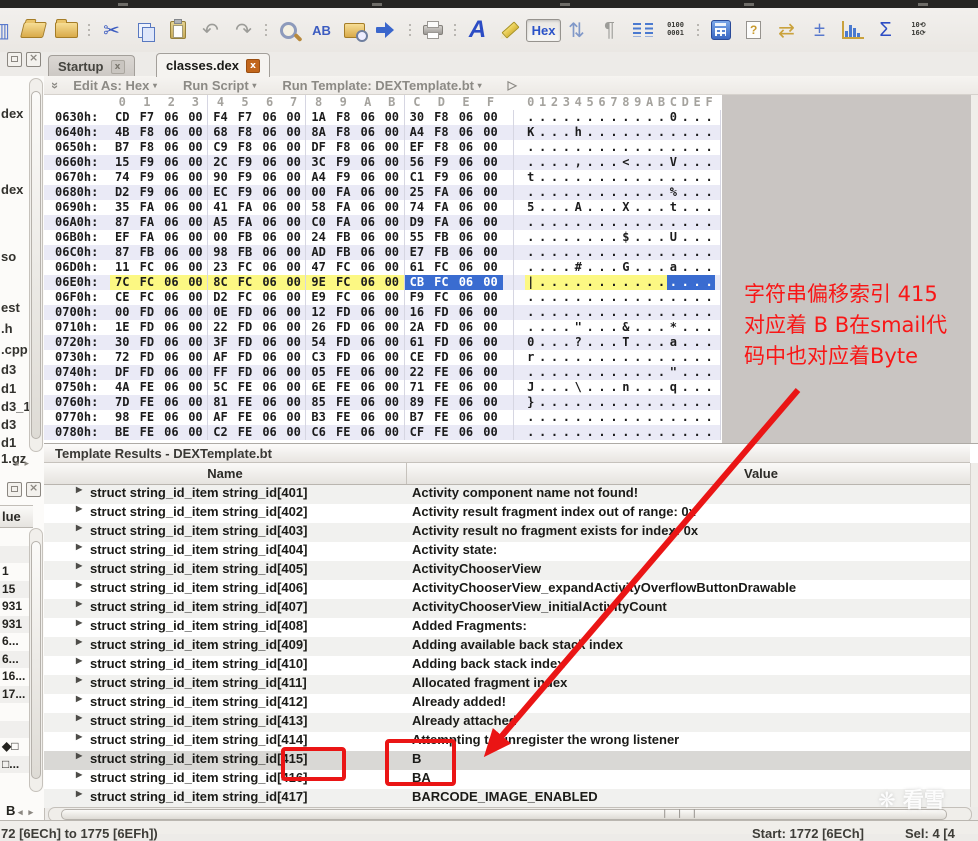 This screenshot has height=841, width=978. What do you see at coordinates (673, 162) in the screenshot?
I see `ascii-char: V` at bounding box center [673, 162].